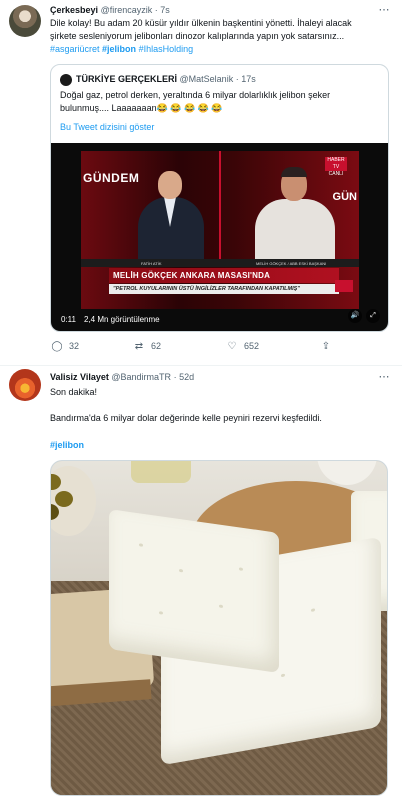  I want to click on guest-left, so click(171, 217).